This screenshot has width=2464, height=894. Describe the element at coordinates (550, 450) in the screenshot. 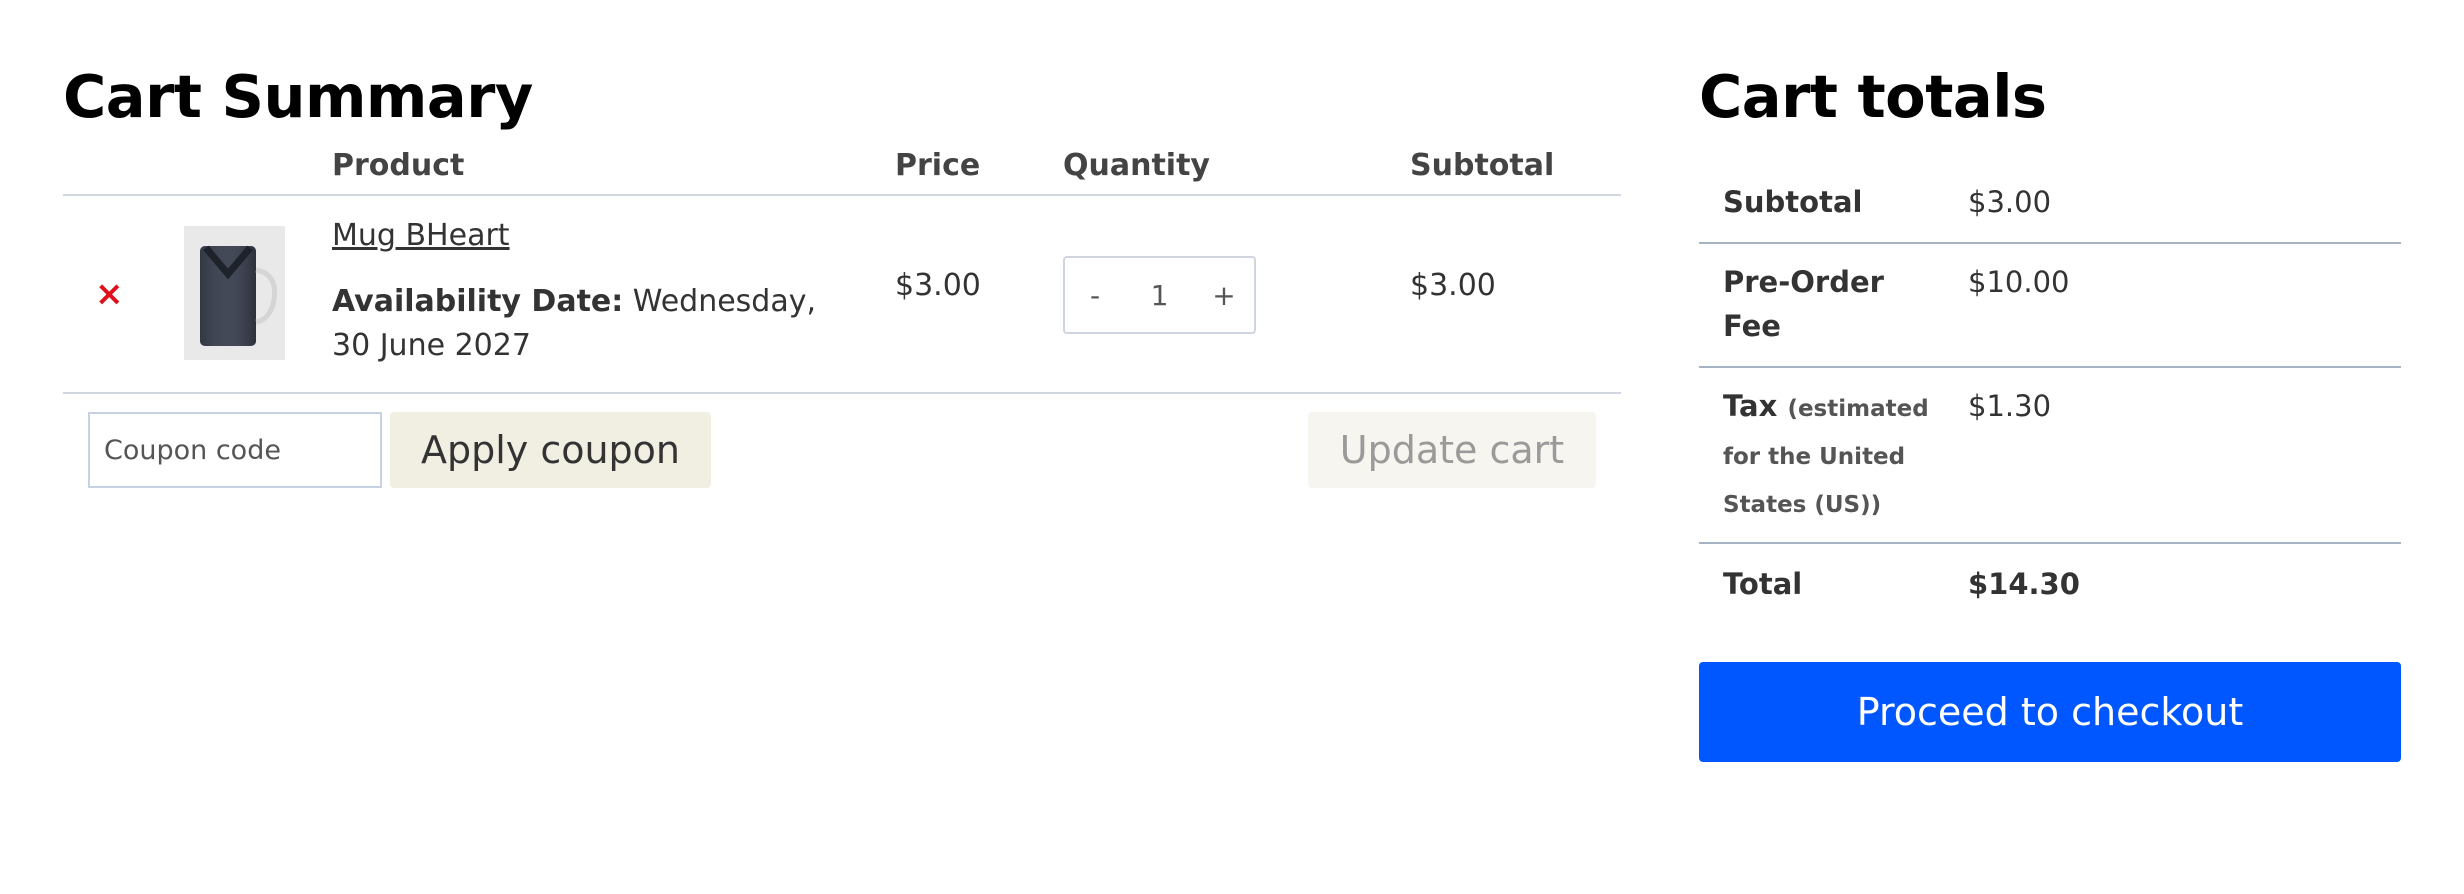

I see `apply-coupon-button: Apply coupon` at that location.